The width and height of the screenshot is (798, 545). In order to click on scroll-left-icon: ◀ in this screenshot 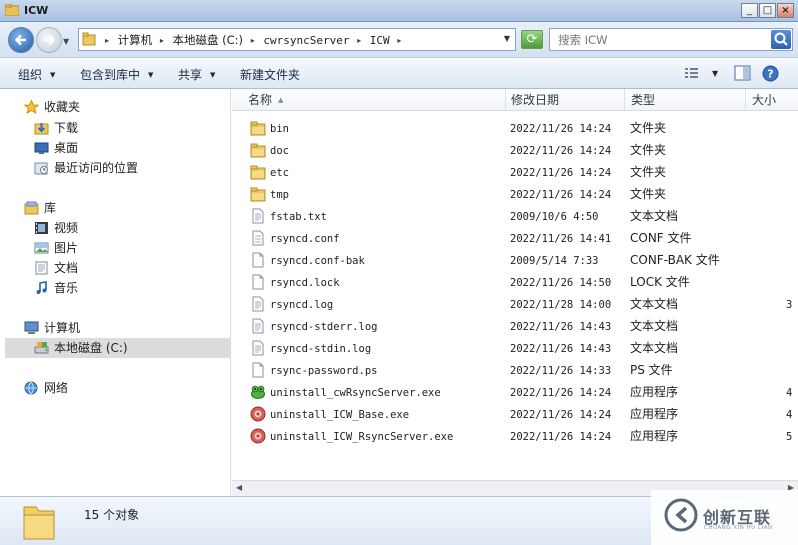, I will do `click(239, 487)`.